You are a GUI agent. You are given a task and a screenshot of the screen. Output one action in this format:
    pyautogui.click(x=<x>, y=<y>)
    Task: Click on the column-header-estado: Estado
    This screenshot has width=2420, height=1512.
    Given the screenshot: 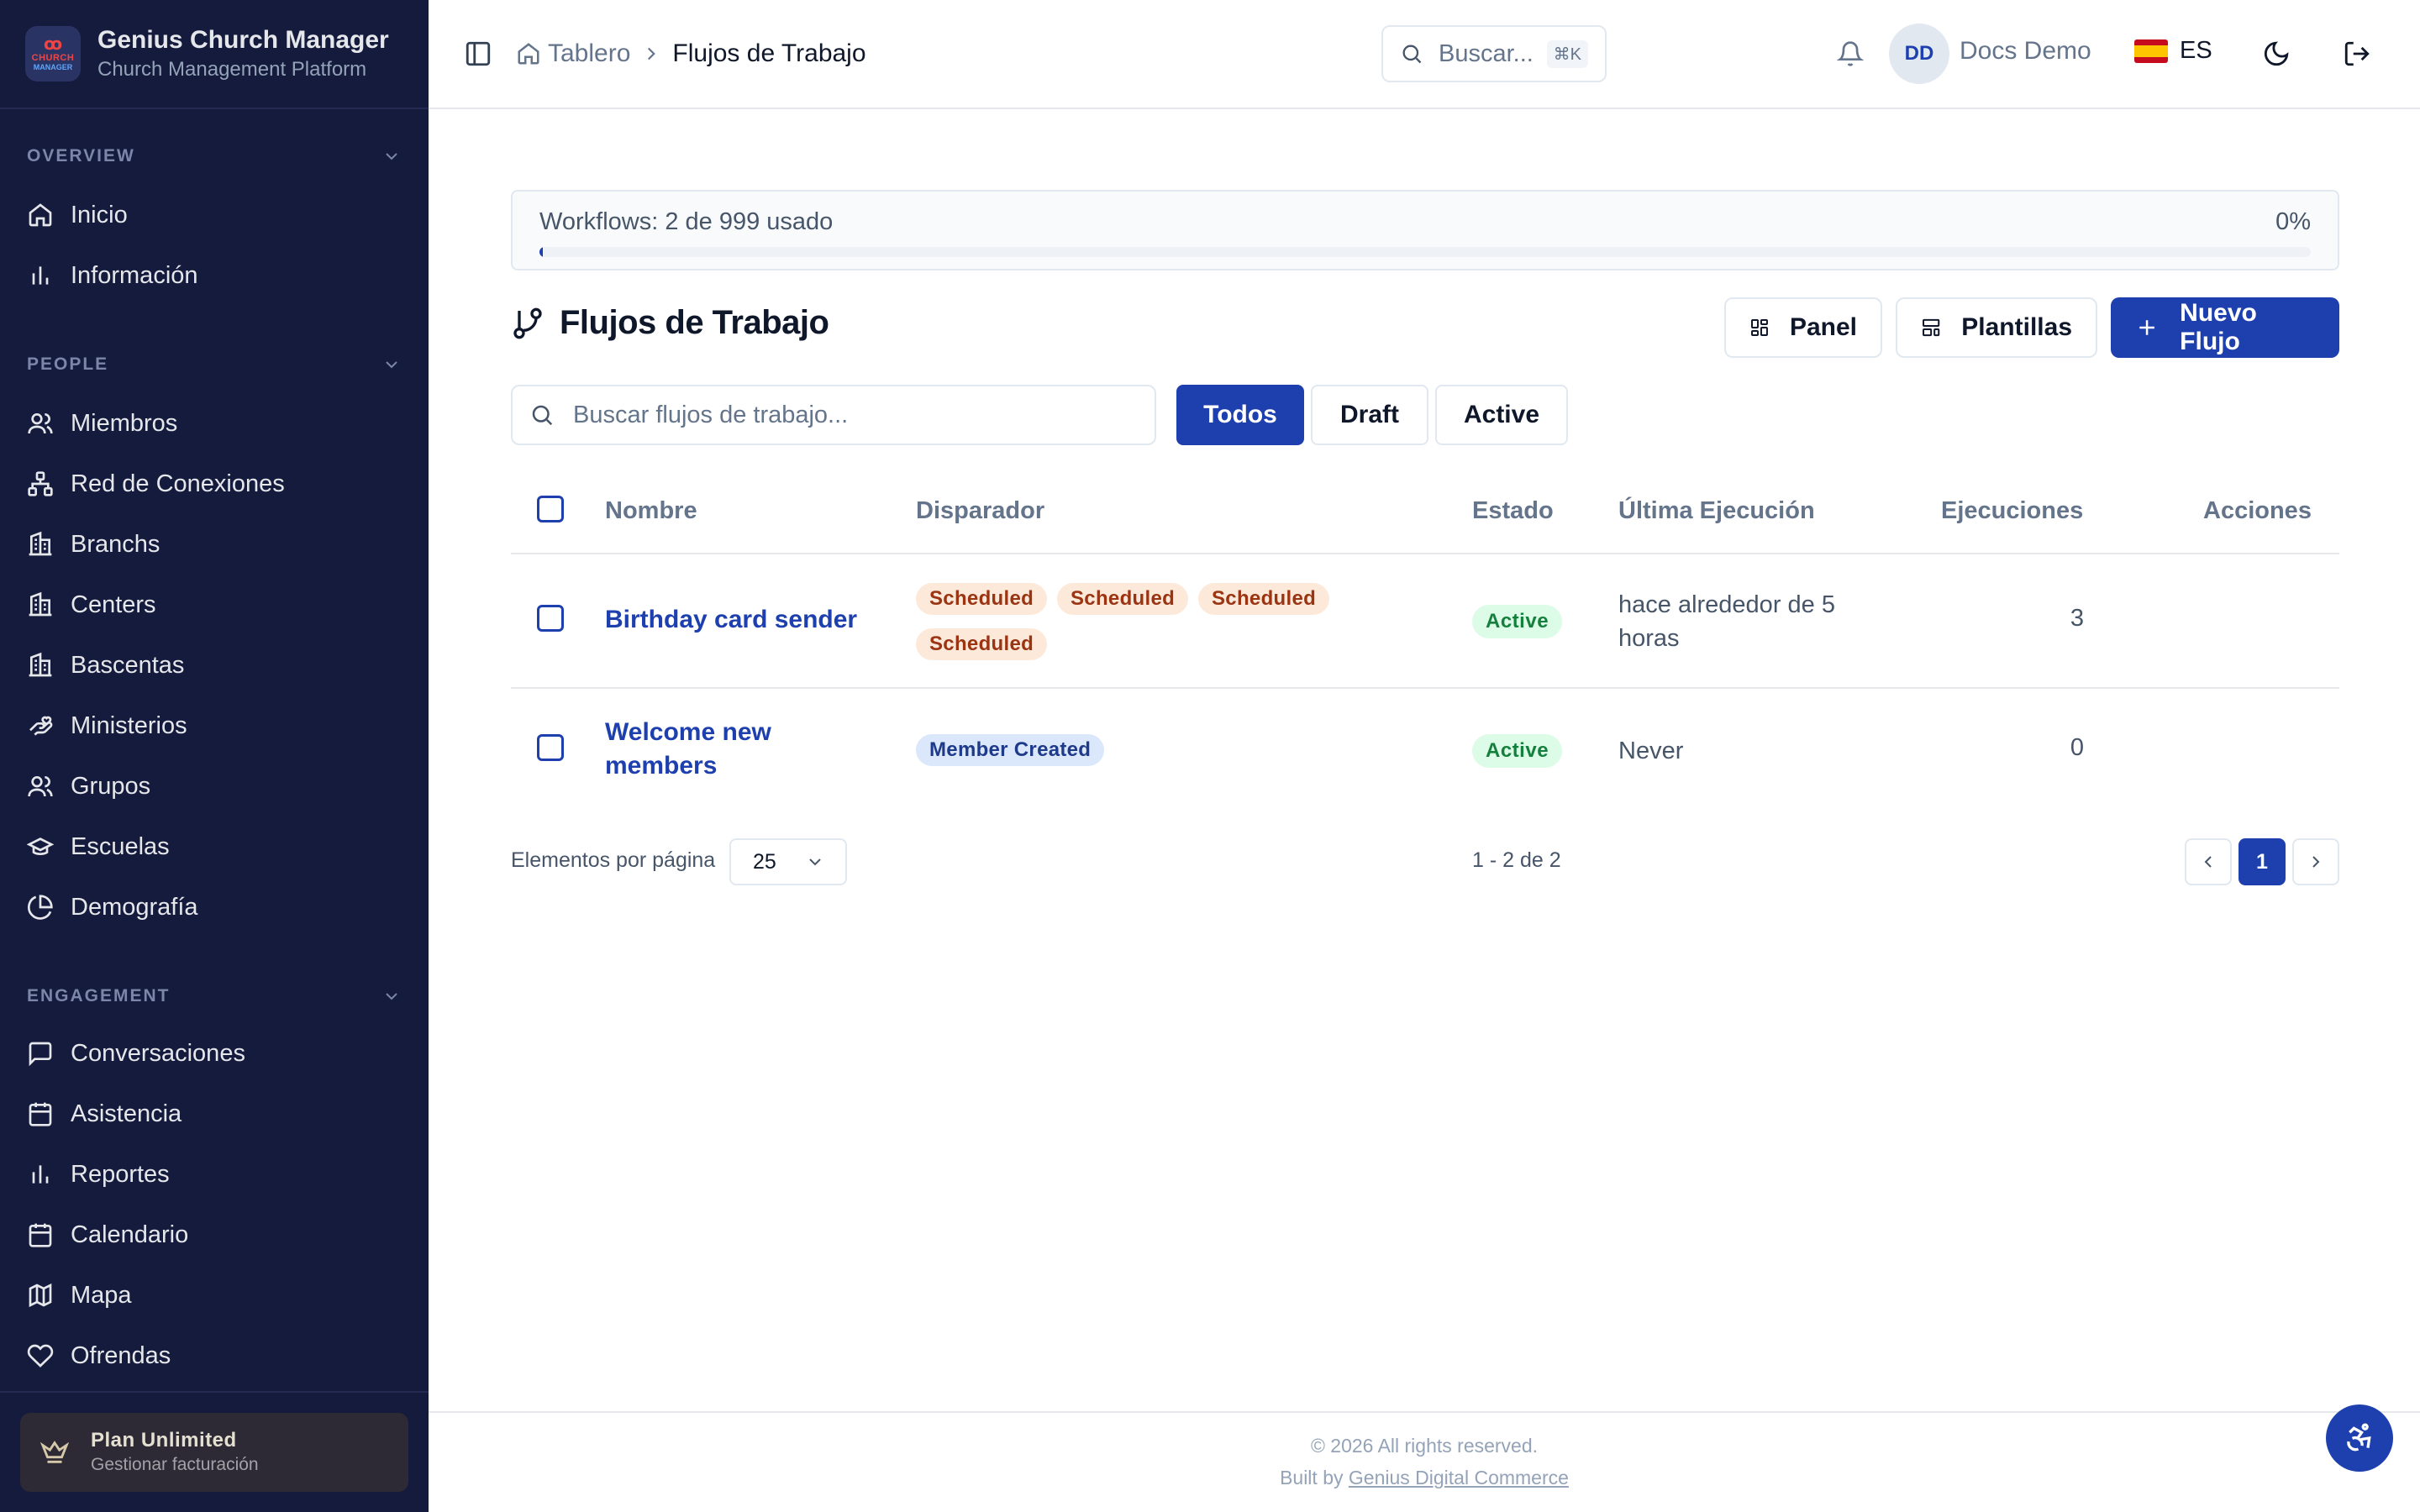 What is the action you would take?
    pyautogui.click(x=1513, y=511)
    